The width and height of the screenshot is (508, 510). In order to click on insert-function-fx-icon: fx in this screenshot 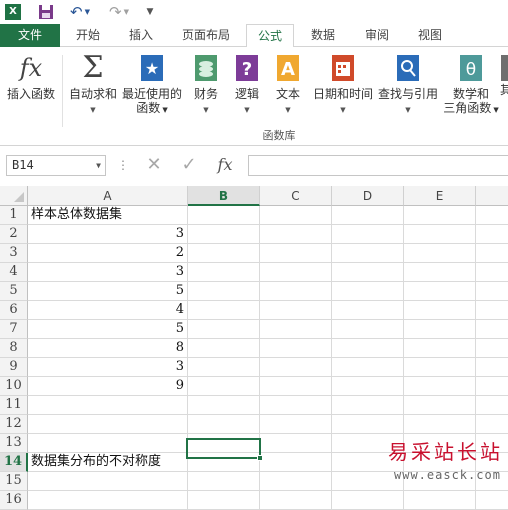, I will do `click(225, 165)`.